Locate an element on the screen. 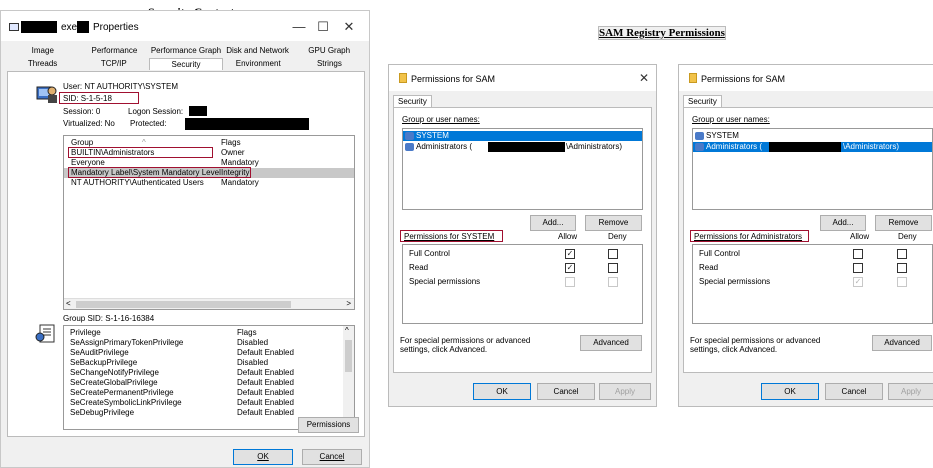 This screenshot has width=933, height=468. tab-performance: Performance is located at coordinates (115, 51).